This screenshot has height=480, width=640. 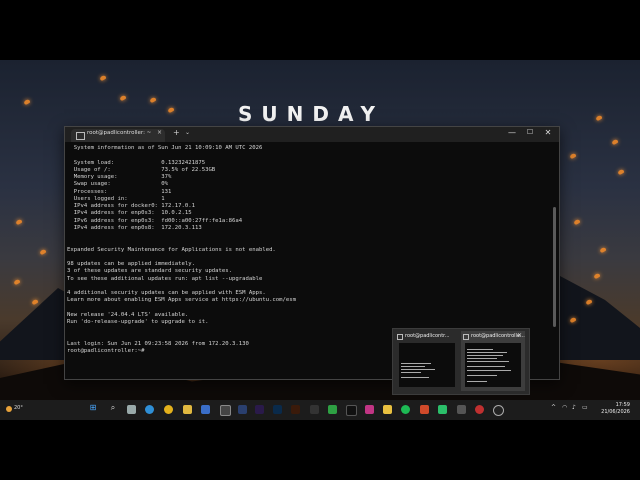 What do you see at coordinates (119, 191) in the screenshot?
I see `terminal-line: Processes: 131` at bounding box center [119, 191].